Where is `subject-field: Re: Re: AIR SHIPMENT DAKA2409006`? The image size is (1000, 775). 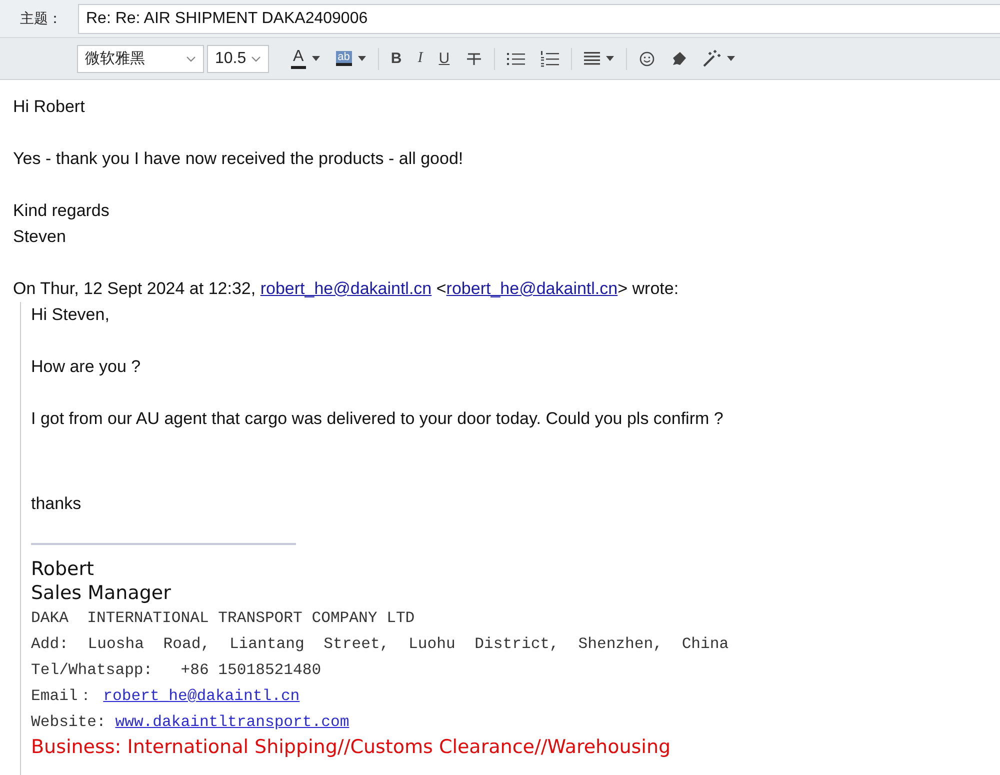
subject-field: Re: Re: AIR SHIPMENT DAKA2409006 is located at coordinates (539, 19).